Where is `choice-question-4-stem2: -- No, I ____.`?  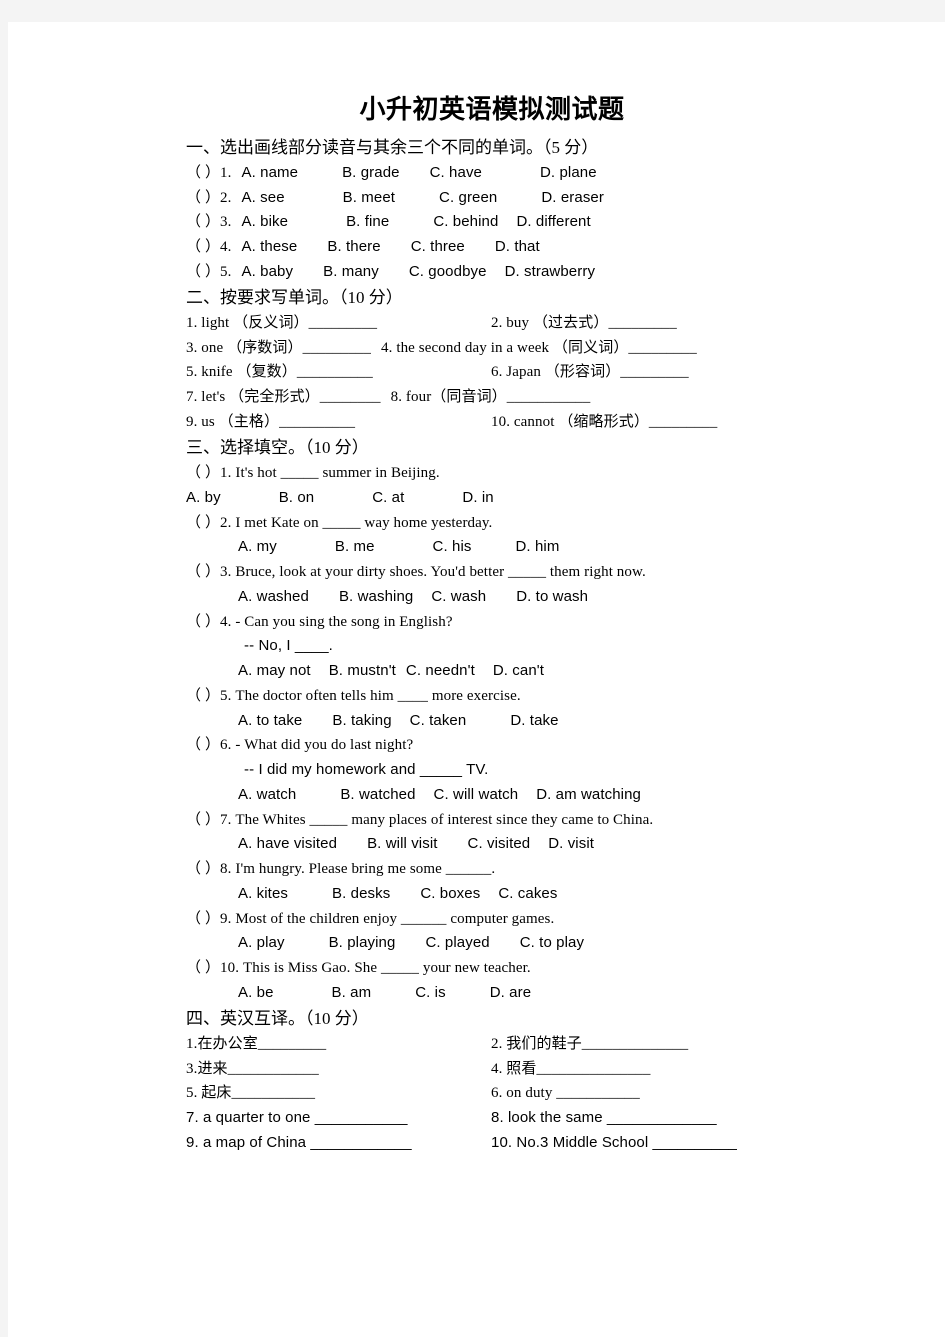
choice-question-4-stem2: -- No, I ____. is located at coordinates (506, 646).